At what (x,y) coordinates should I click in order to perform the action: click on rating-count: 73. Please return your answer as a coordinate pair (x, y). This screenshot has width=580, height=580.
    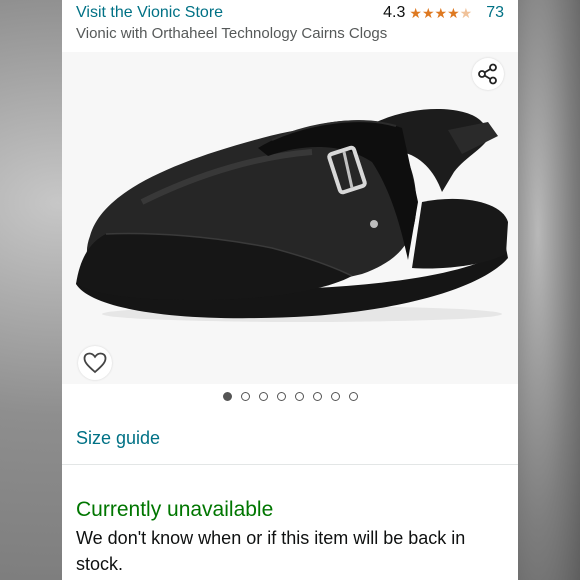
    Looking at the image, I should click on (495, 13).